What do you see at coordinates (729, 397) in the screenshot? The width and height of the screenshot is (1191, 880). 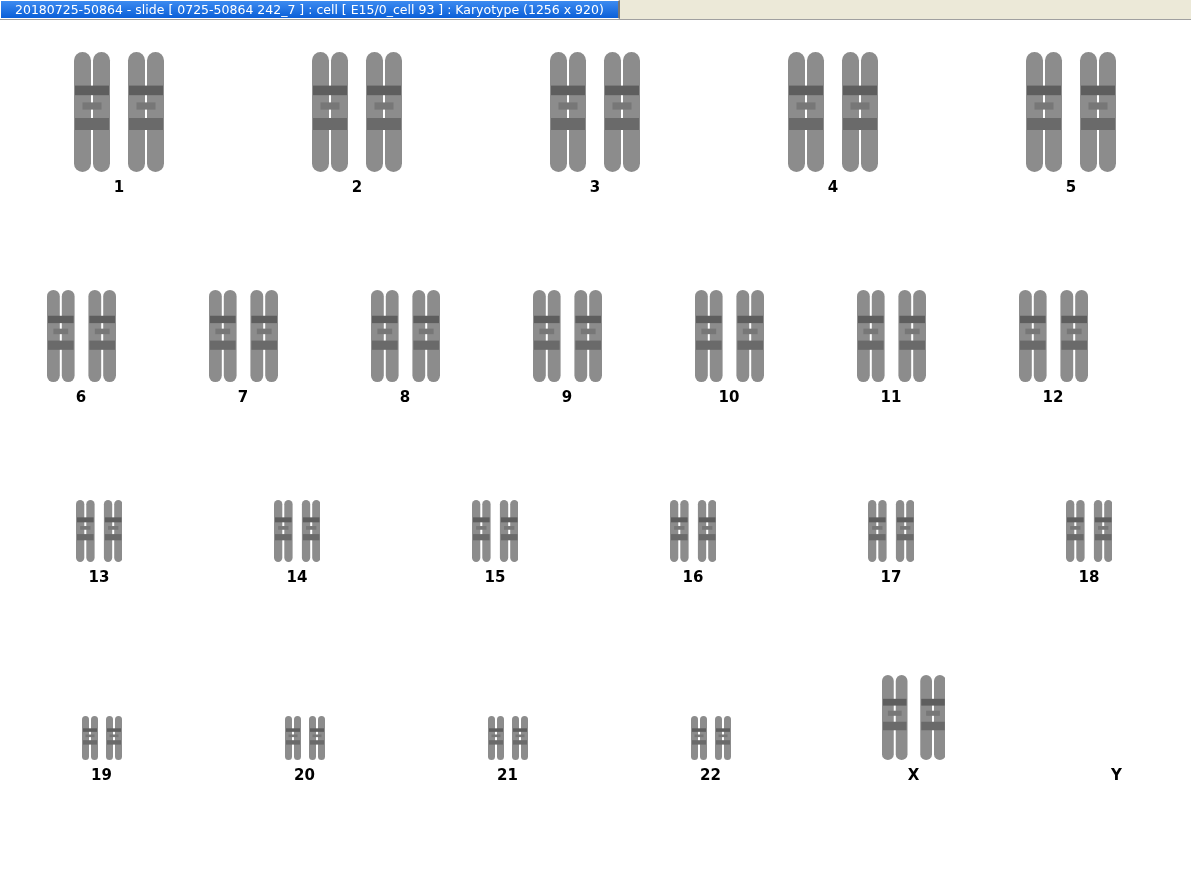 I see `chromosome-label: 10` at bounding box center [729, 397].